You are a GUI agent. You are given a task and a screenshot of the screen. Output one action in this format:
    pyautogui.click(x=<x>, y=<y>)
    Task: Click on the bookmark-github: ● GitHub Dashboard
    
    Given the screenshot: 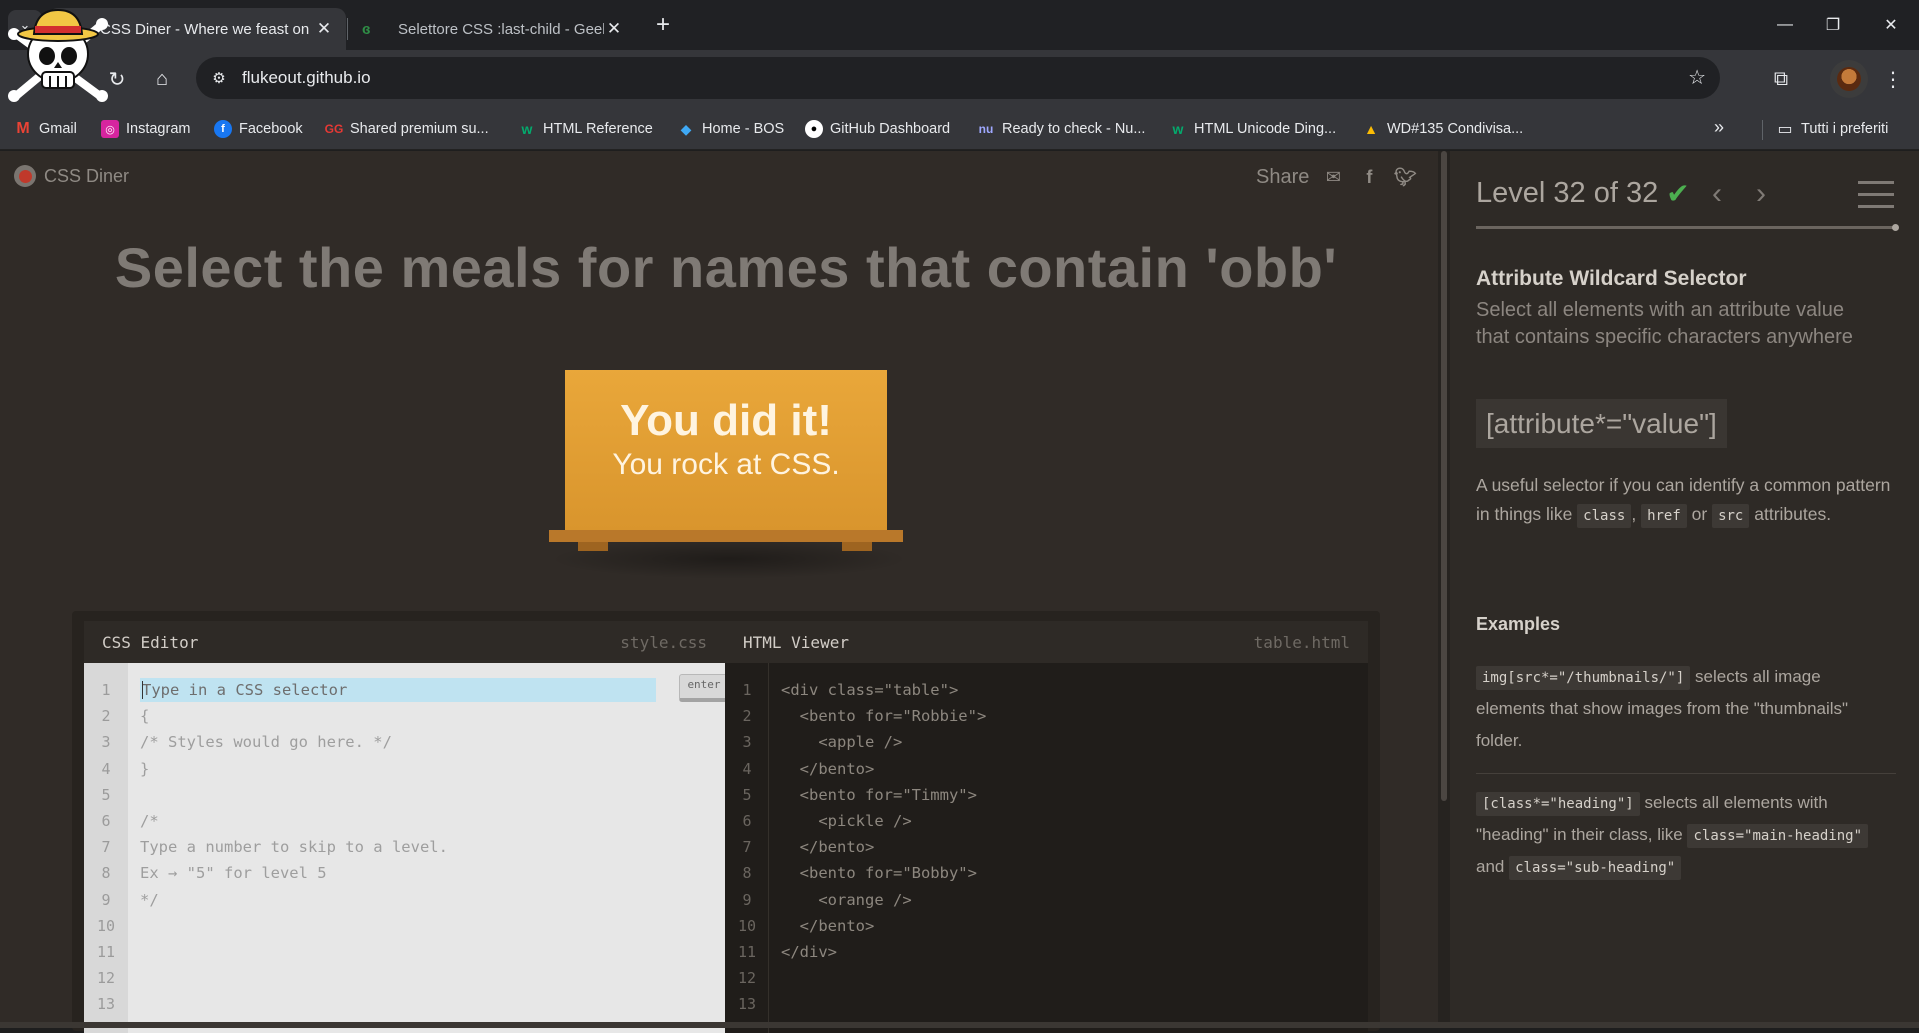 What is the action you would take?
    pyautogui.click(x=877, y=129)
    